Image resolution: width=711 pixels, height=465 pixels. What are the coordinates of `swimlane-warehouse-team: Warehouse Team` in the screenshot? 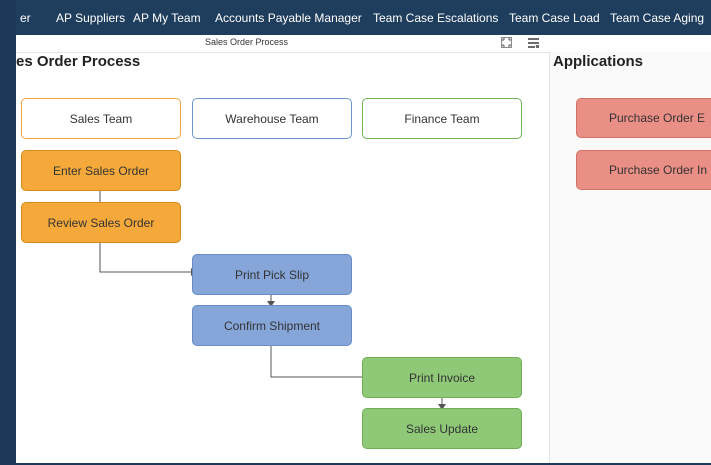 It's located at (272, 118).